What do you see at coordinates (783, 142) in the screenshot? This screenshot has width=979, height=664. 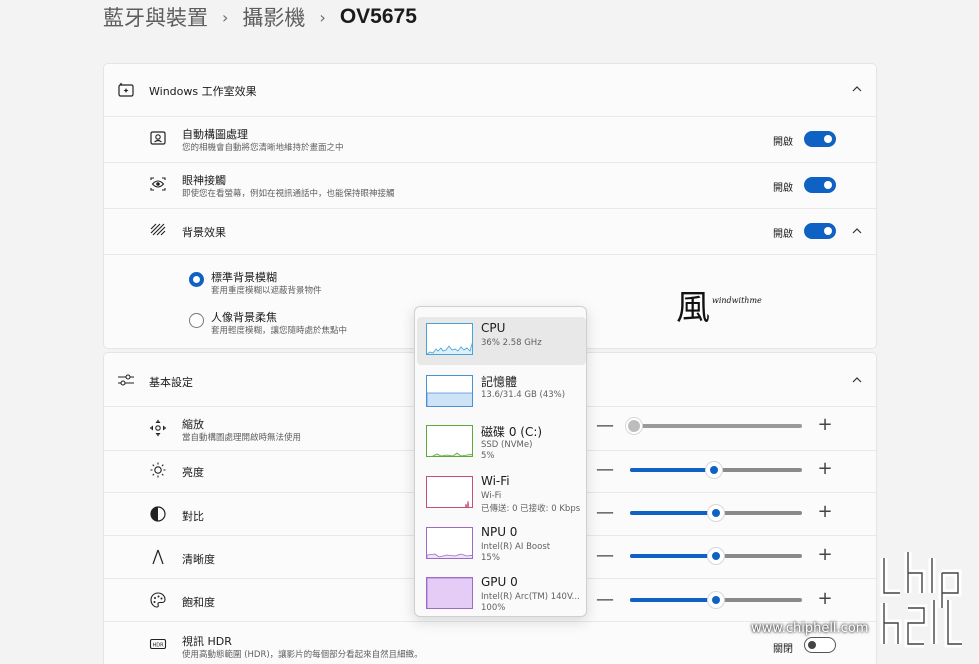 I see `auto-framing-state: 開啟` at bounding box center [783, 142].